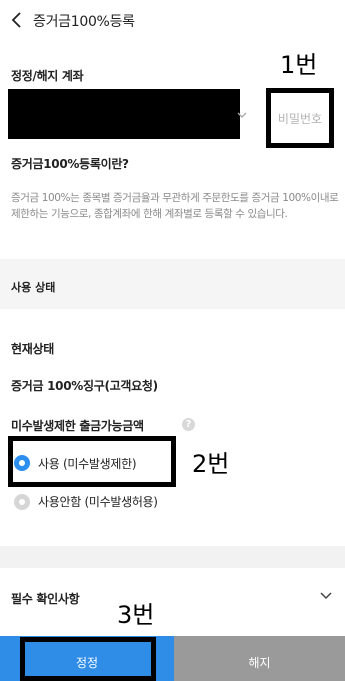 Image resolution: width=345 pixels, height=681 pixels. I want to click on password-input: 비밀번호, so click(300, 118).